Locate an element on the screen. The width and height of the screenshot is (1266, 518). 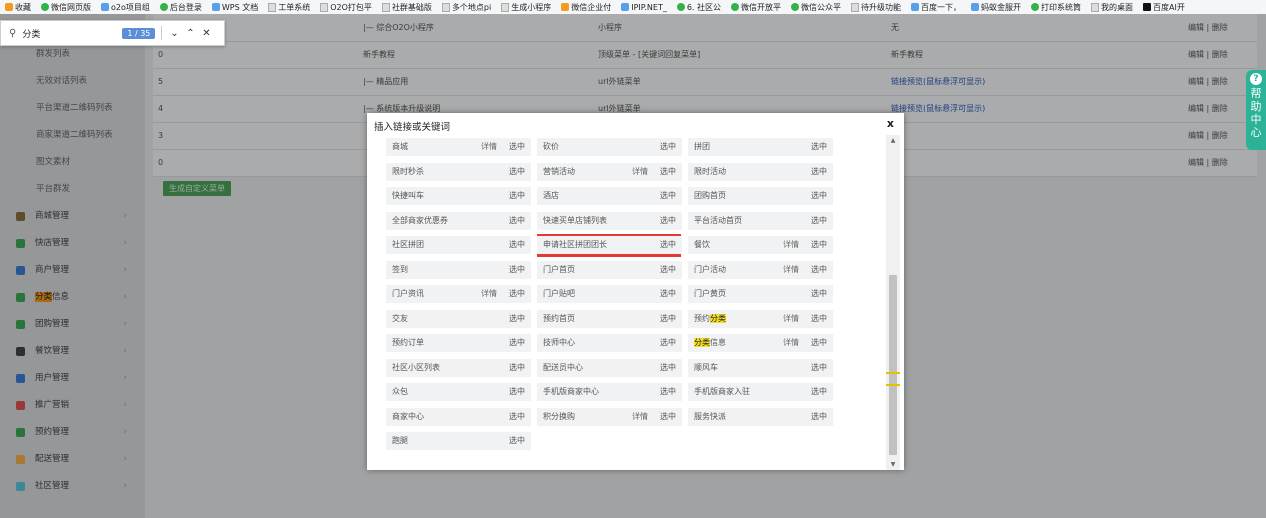
num-icon is located at coordinates (680, 7).